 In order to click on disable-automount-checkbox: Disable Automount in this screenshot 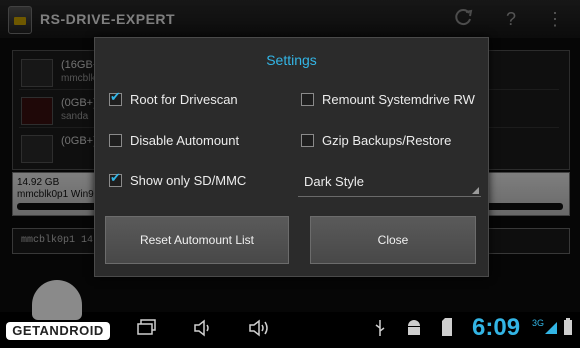, I will do `click(174, 140)`.